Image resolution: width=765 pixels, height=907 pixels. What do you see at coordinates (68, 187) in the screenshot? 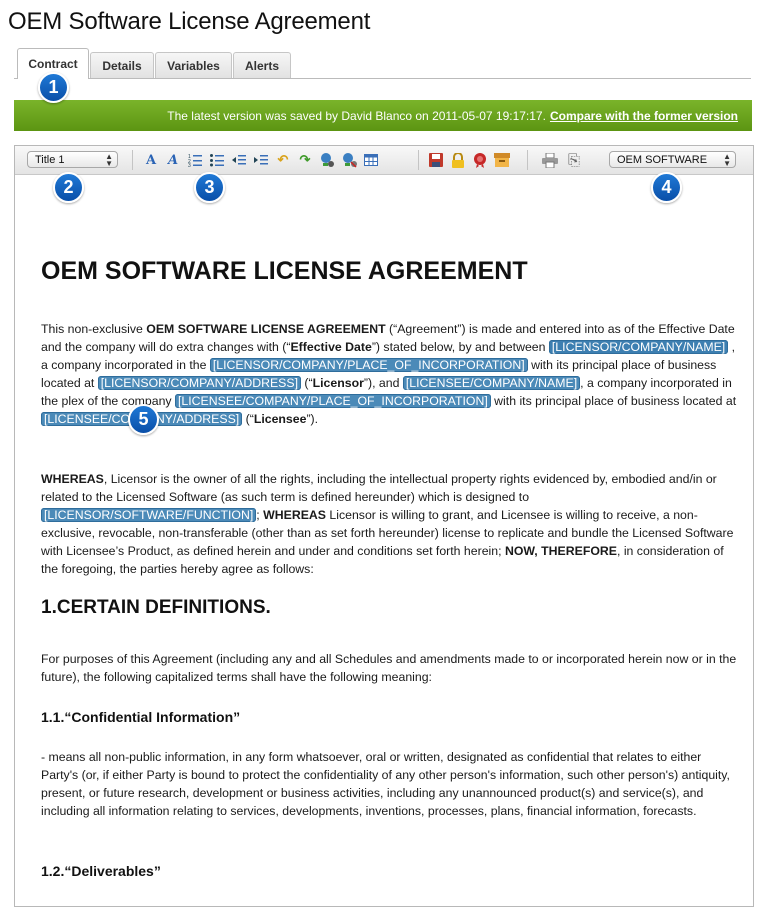
I see `callout-marker-2: 2` at bounding box center [68, 187].